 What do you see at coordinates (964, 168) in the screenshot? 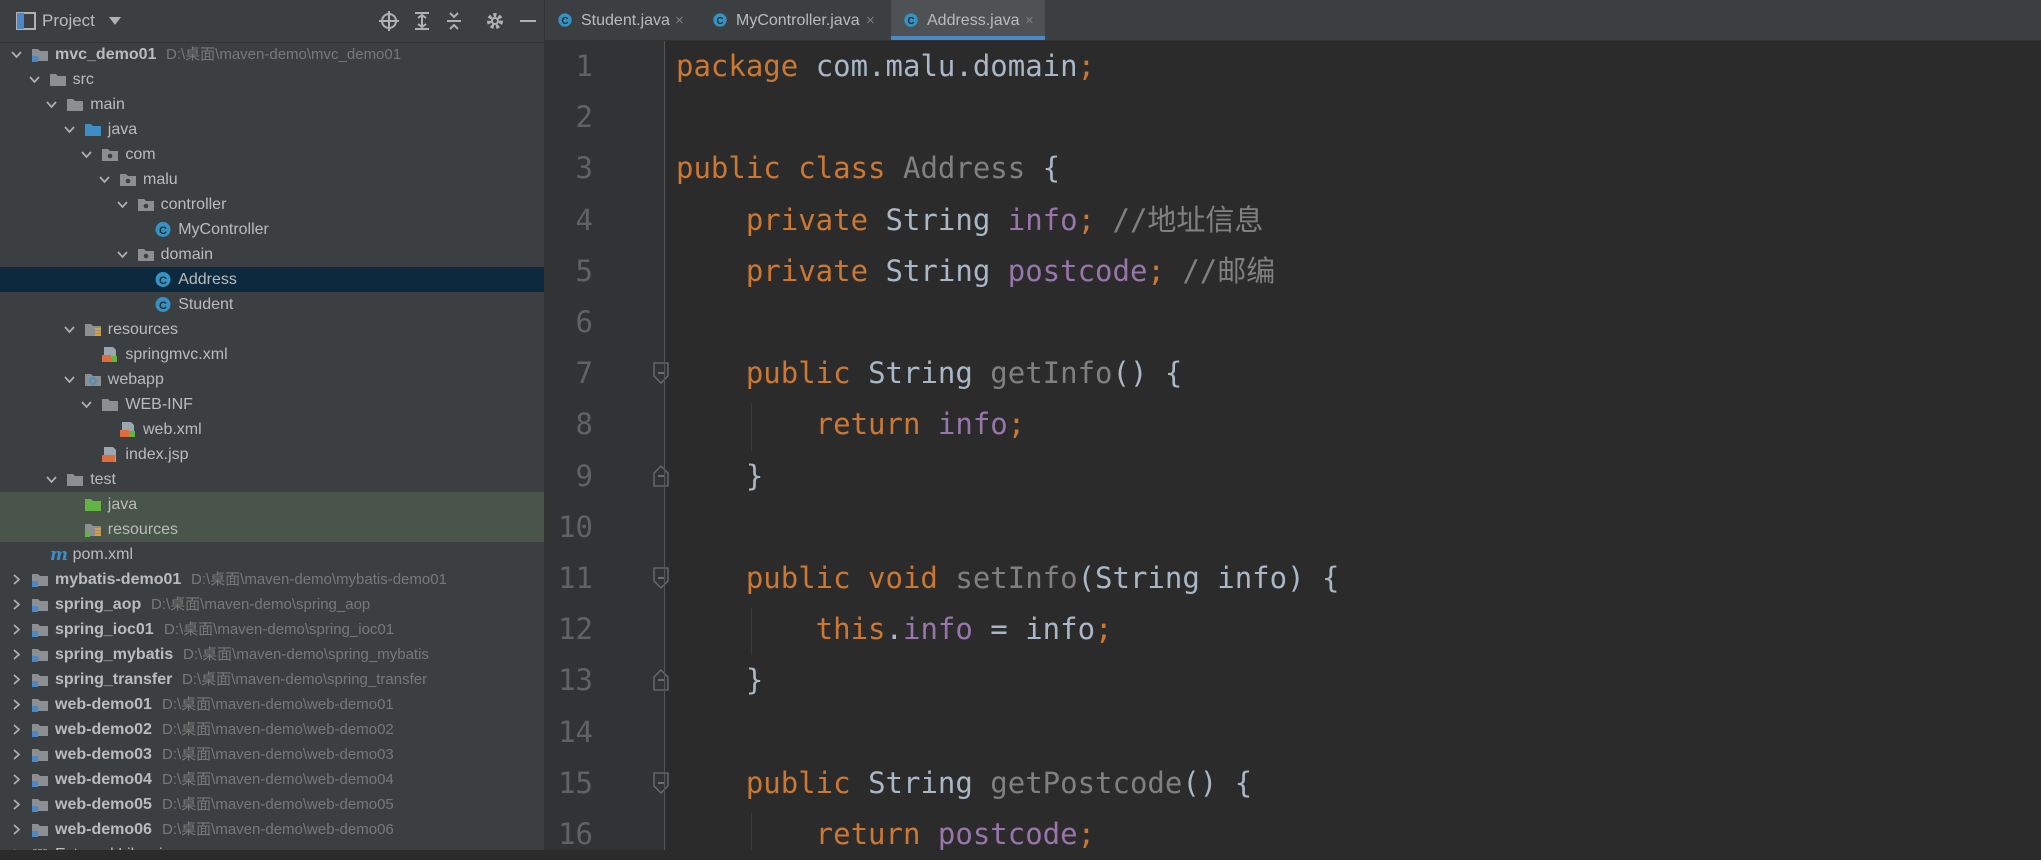
I see `code-token: Address` at bounding box center [964, 168].